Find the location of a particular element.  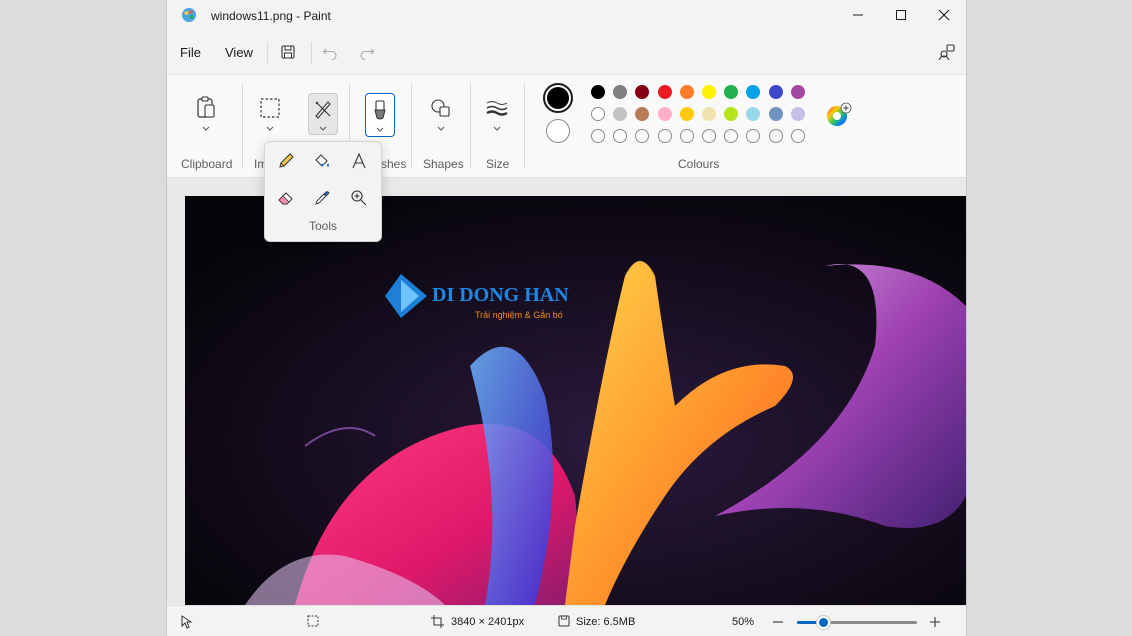

text-icon is located at coordinates (359, 160).